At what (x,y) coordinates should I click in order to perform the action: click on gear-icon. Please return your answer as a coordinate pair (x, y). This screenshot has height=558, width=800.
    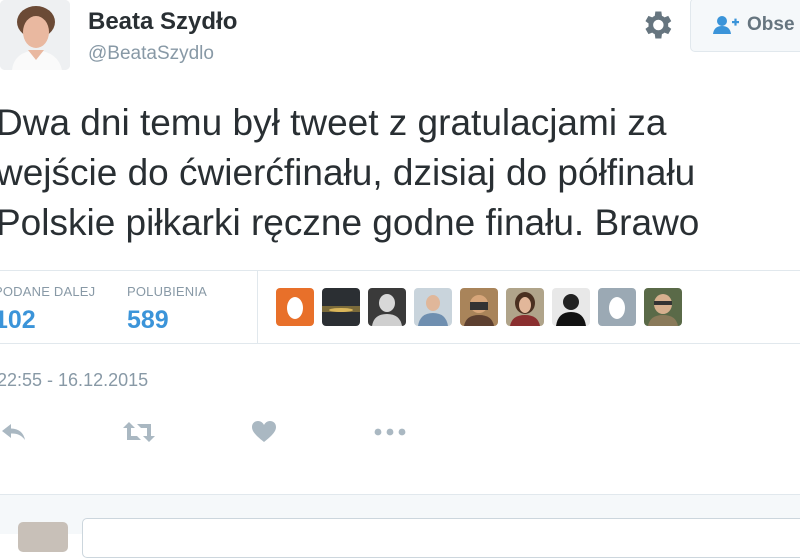
    Looking at the image, I should click on (658, 25).